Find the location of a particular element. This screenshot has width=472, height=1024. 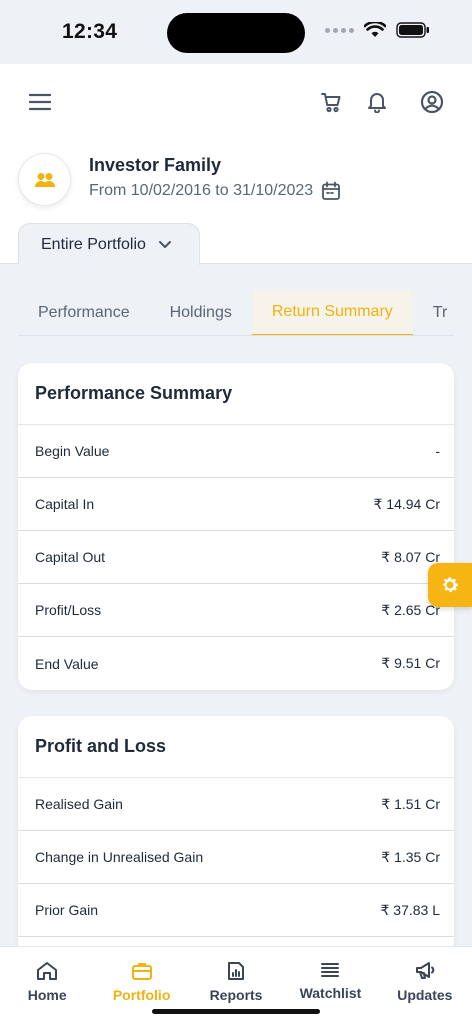

table-row: Change in Unrealised Gain ₹ 1.35 Cr is located at coordinates (236, 857).